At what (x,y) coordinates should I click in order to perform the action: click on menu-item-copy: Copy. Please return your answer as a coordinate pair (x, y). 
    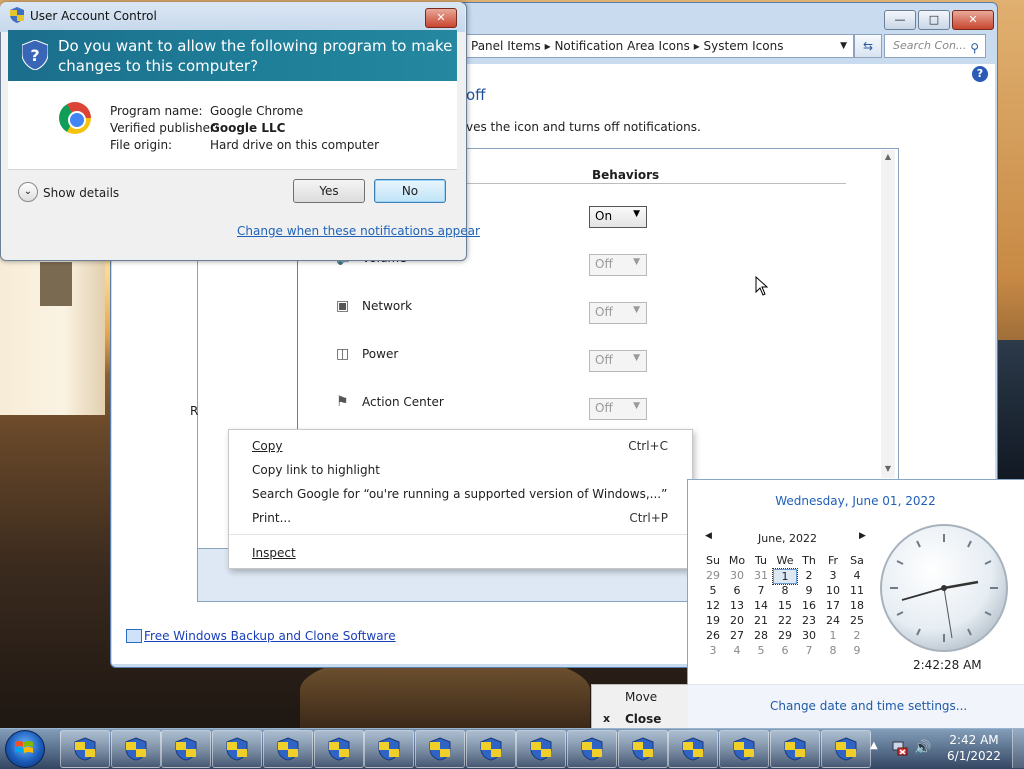
    Looking at the image, I should click on (267, 446).